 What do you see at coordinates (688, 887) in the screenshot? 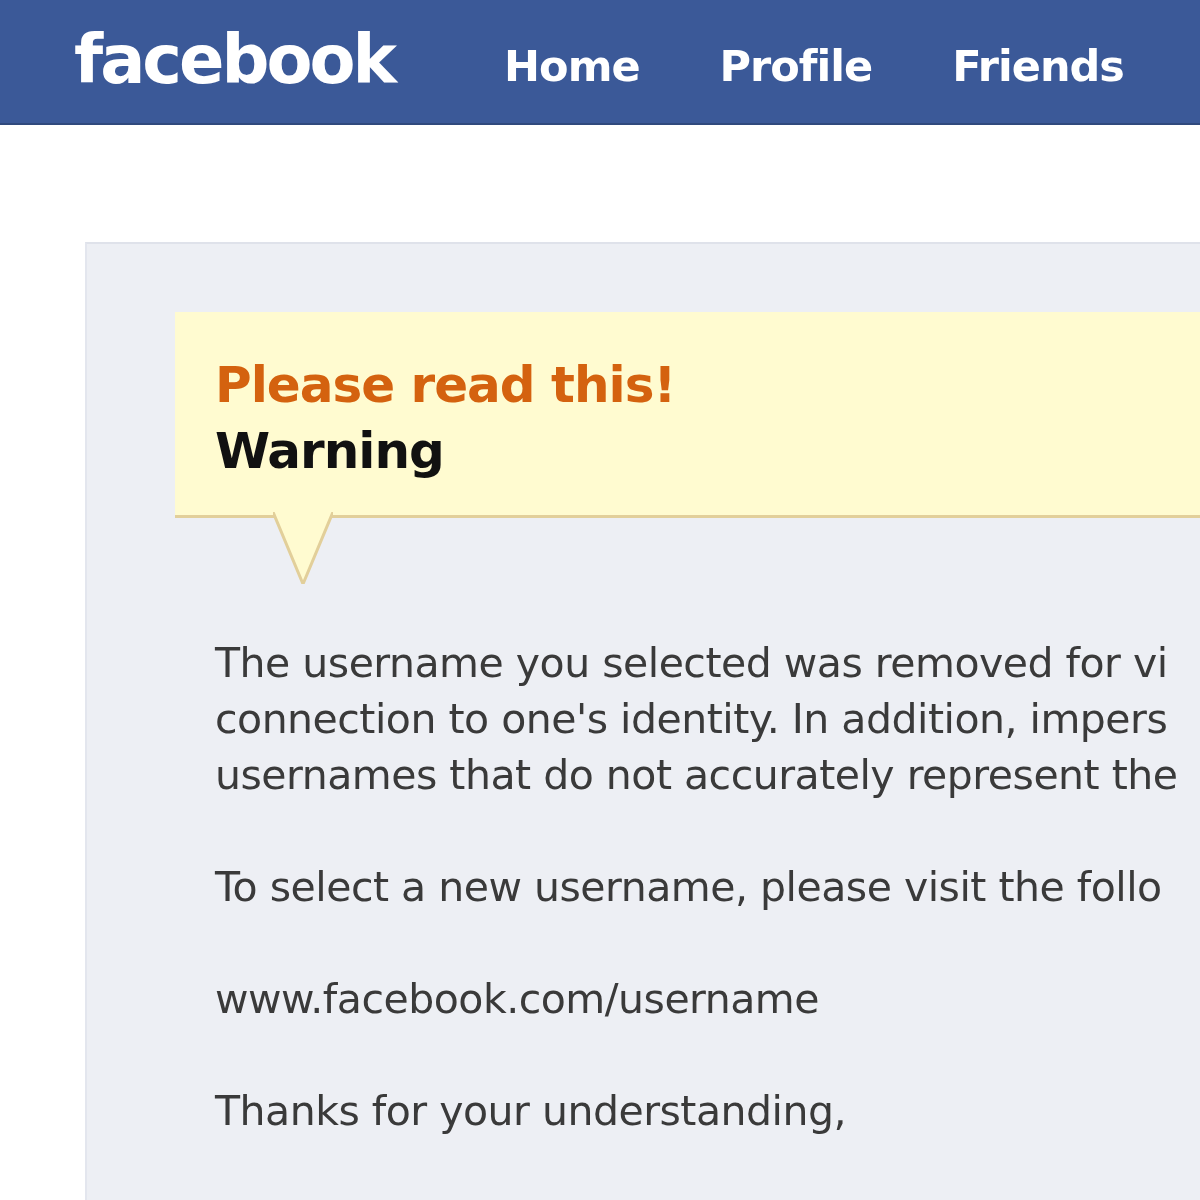
I see `message-paragraph: To select a new username, please visit the follo` at bounding box center [688, 887].